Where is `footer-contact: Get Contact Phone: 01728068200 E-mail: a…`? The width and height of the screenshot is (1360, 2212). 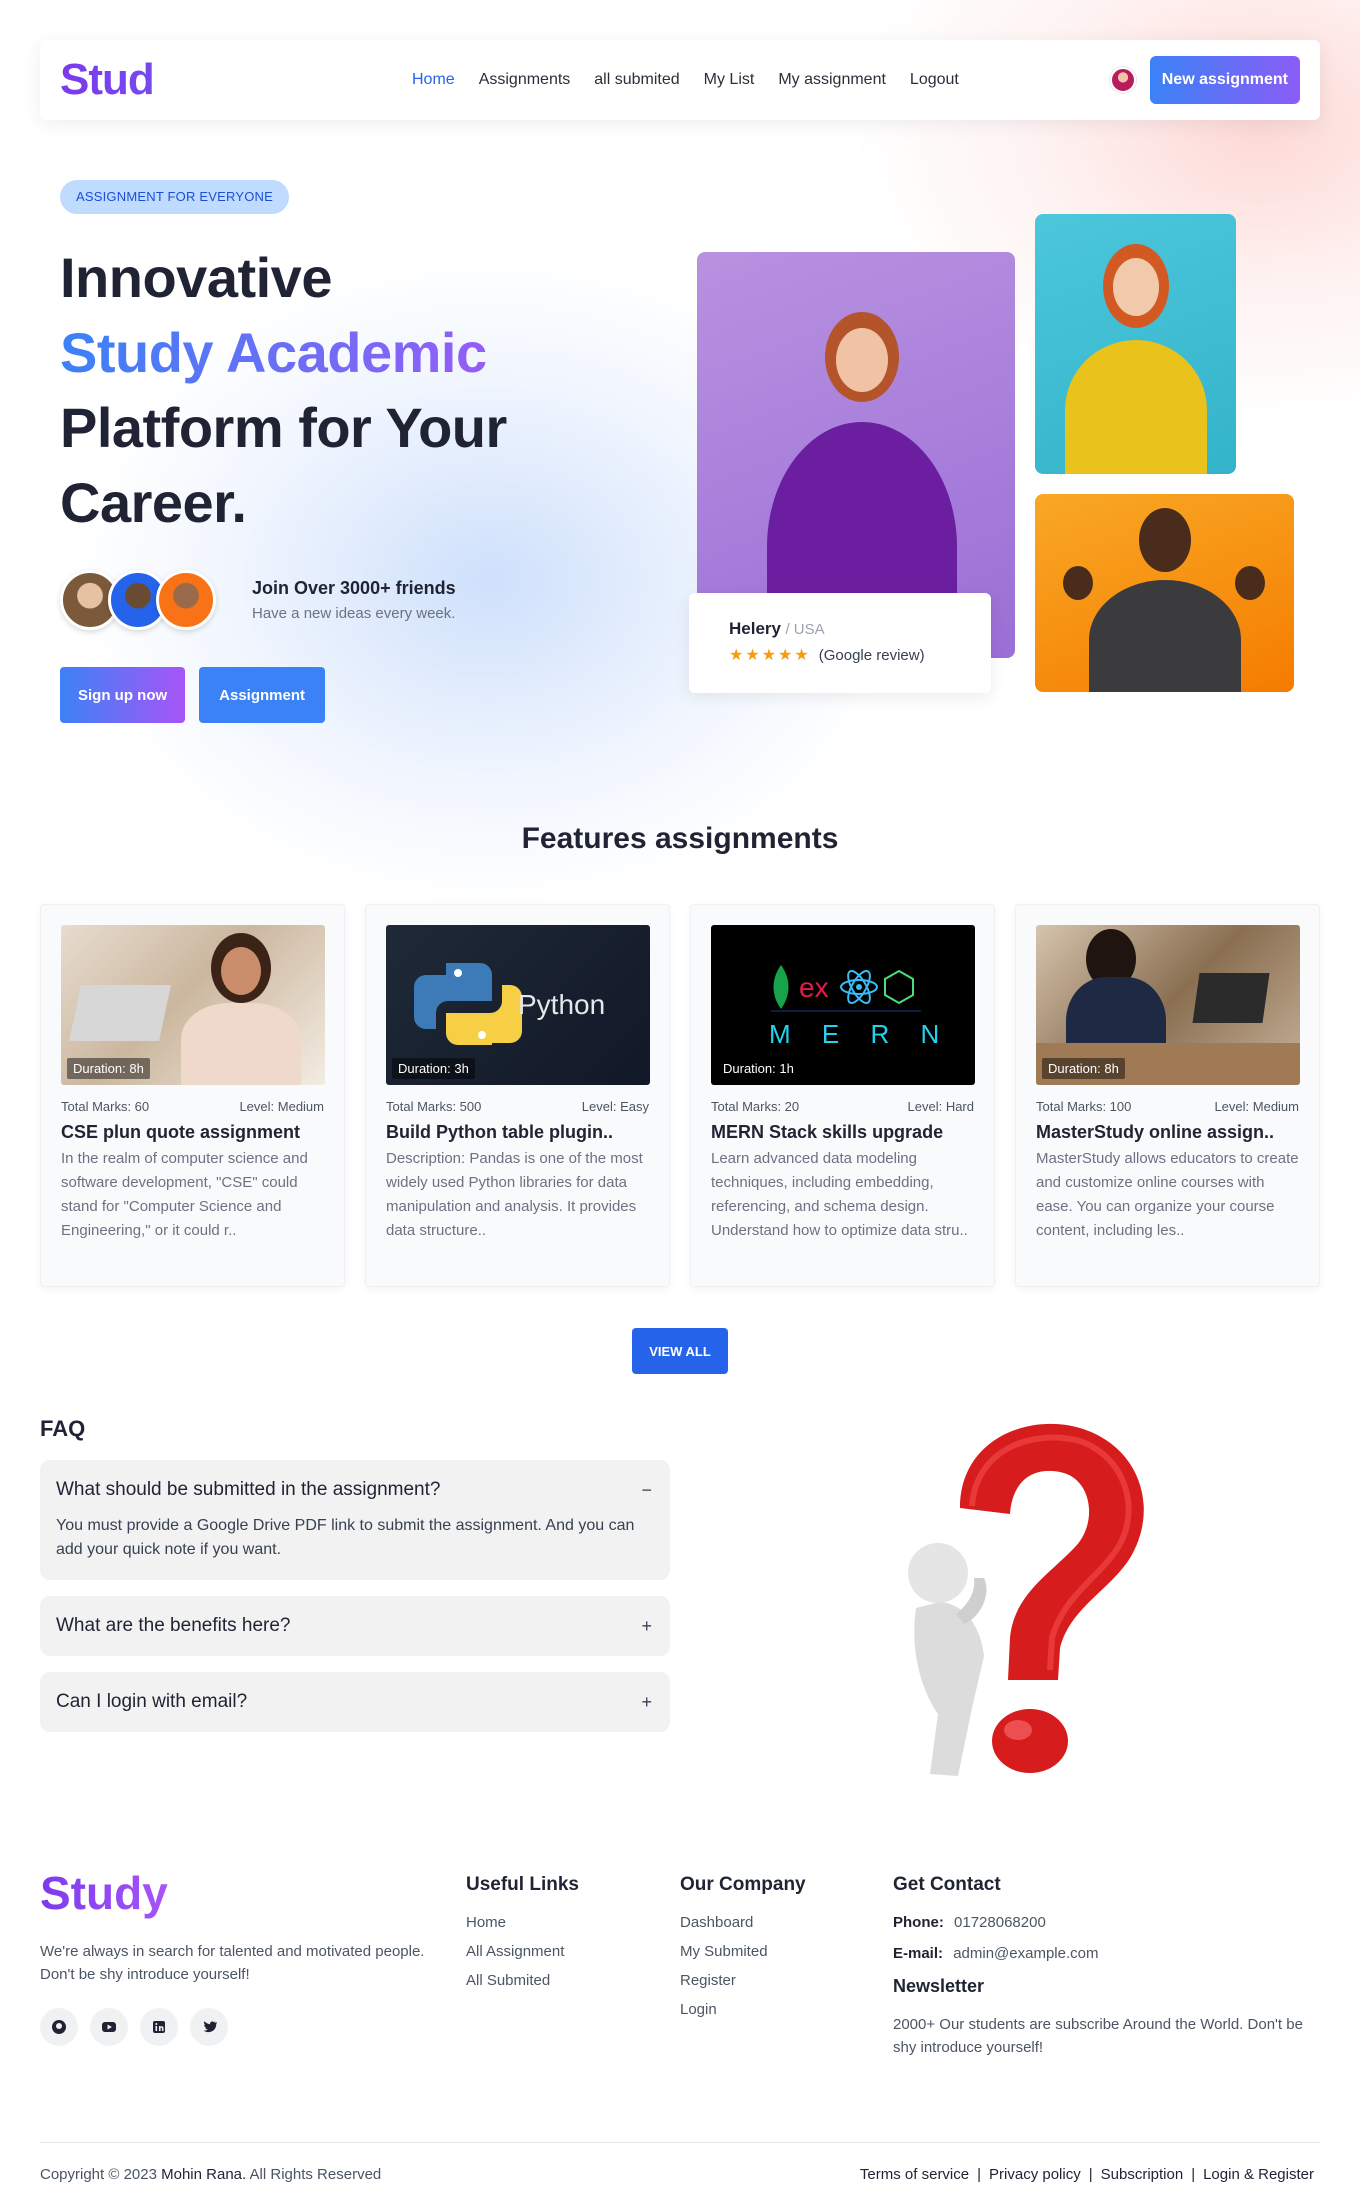
footer-contact: Get Contact Phone: 01728068200 E-mail: a… is located at coordinates (1103, 1966).